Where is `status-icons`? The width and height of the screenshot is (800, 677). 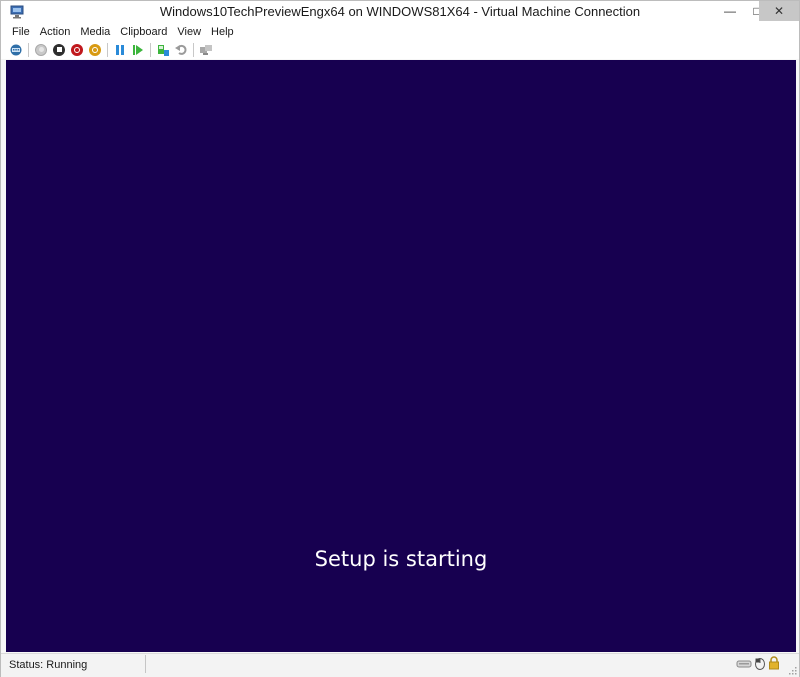
status-icons is located at coordinates (758, 663).